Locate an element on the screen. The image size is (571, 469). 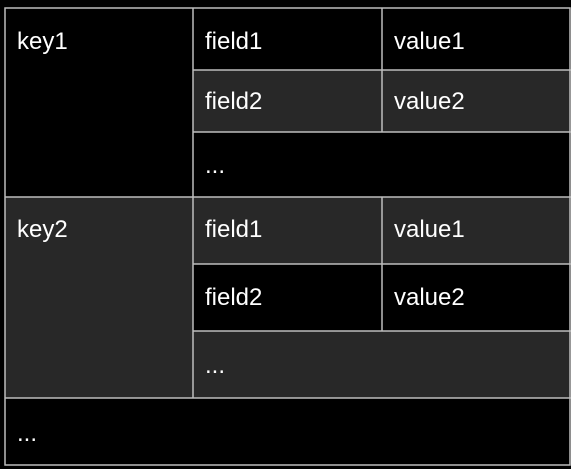
key1-label: key1 is located at coordinates (42, 41).